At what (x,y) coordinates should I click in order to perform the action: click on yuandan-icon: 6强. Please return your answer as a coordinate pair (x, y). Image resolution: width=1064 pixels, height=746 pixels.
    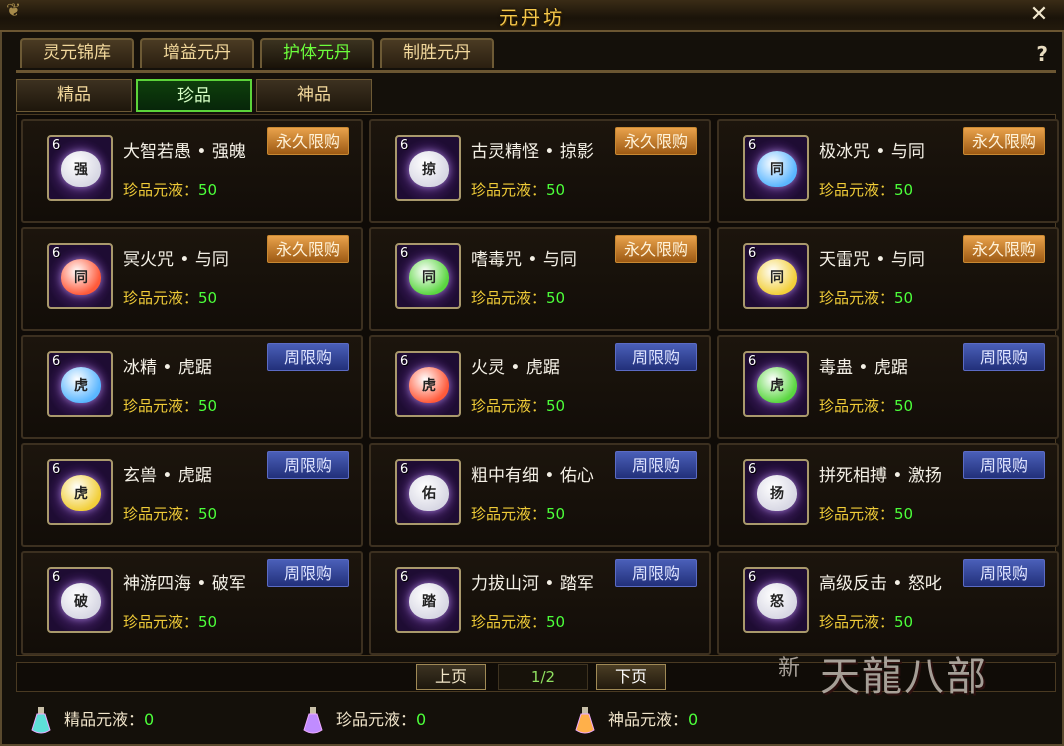
    Looking at the image, I should click on (80, 168).